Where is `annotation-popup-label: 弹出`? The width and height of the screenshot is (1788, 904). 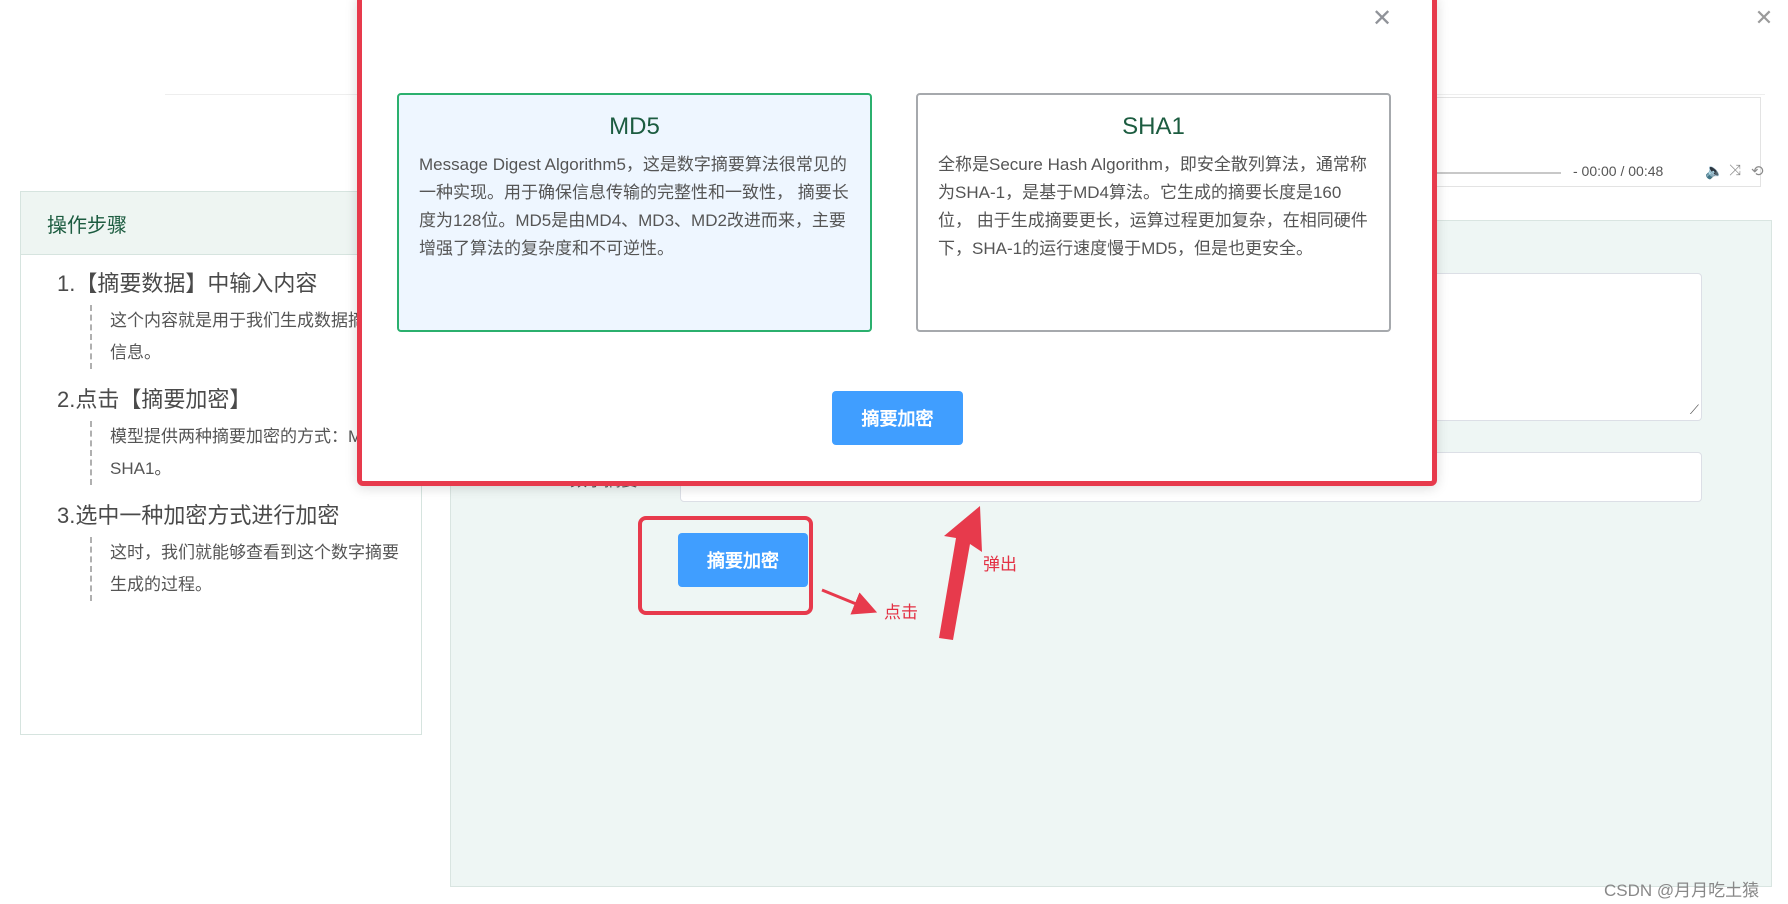 annotation-popup-label: 弹出 is located at coordinates (1000, 564).